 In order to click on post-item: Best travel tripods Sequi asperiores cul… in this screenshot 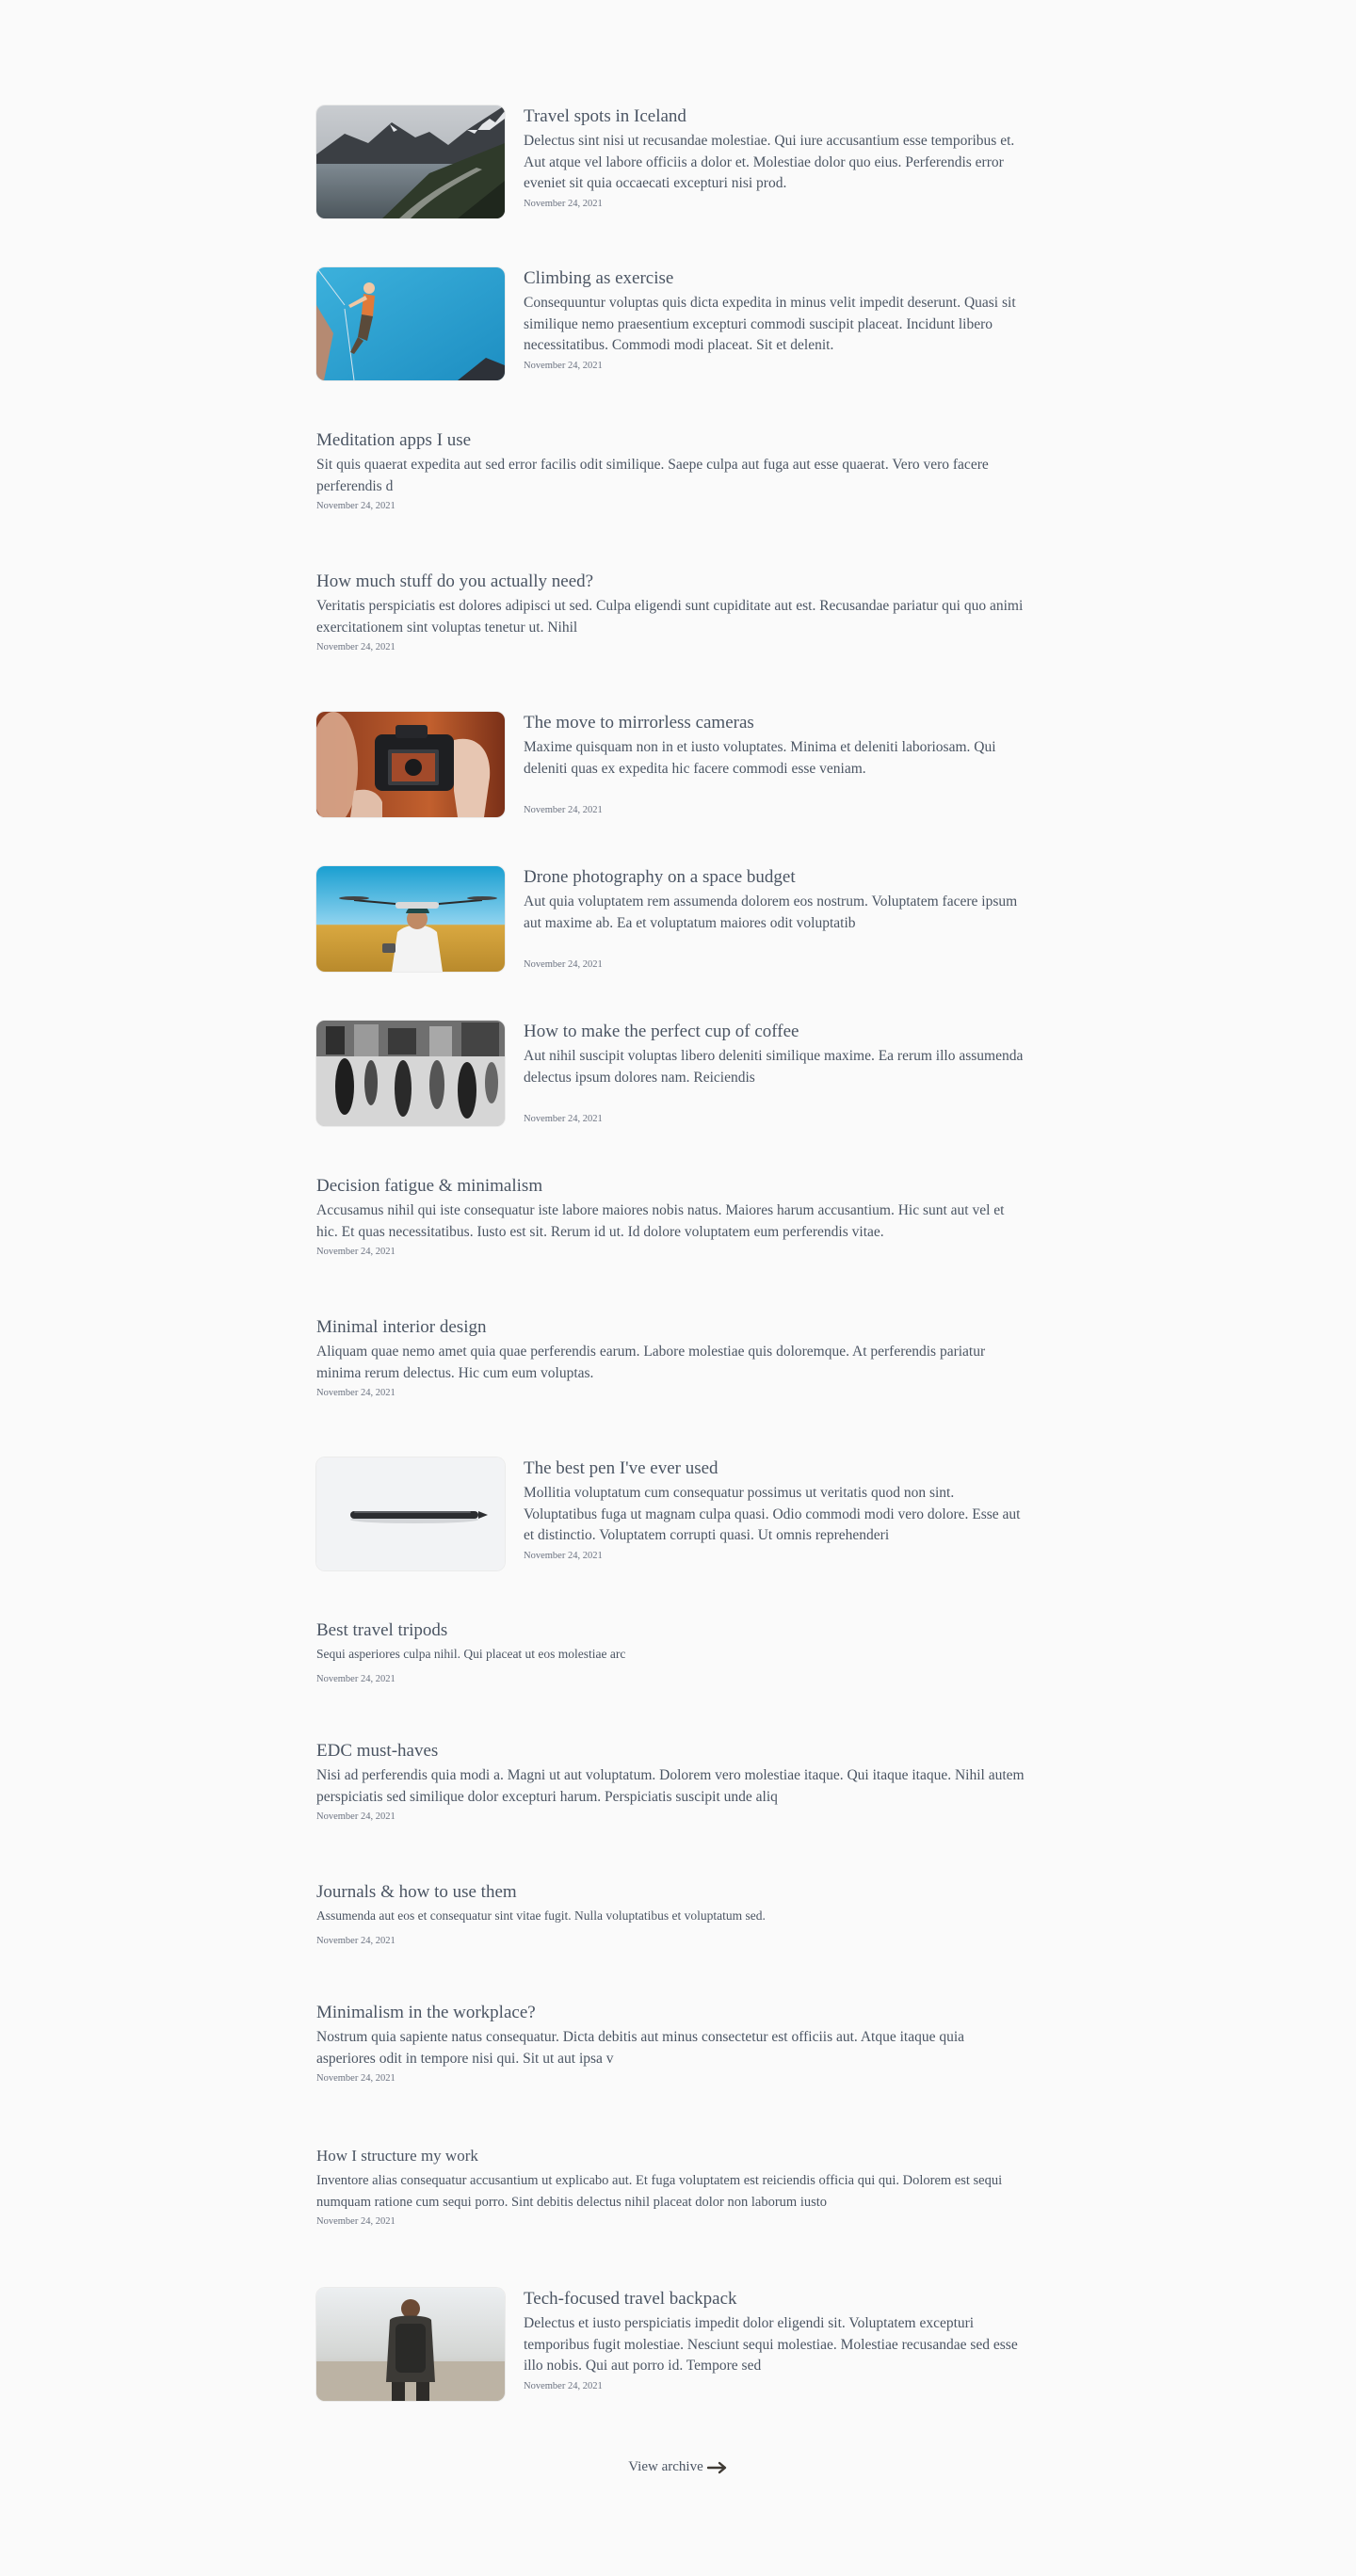, I will do `click(670, 1652)`.